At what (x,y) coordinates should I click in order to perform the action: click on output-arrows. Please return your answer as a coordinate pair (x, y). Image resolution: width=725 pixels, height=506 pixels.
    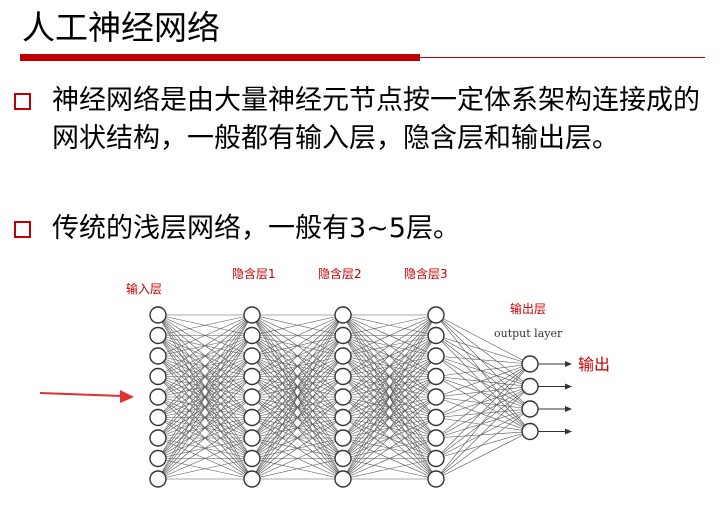
    Looking at the image, I should click on (555, 398).